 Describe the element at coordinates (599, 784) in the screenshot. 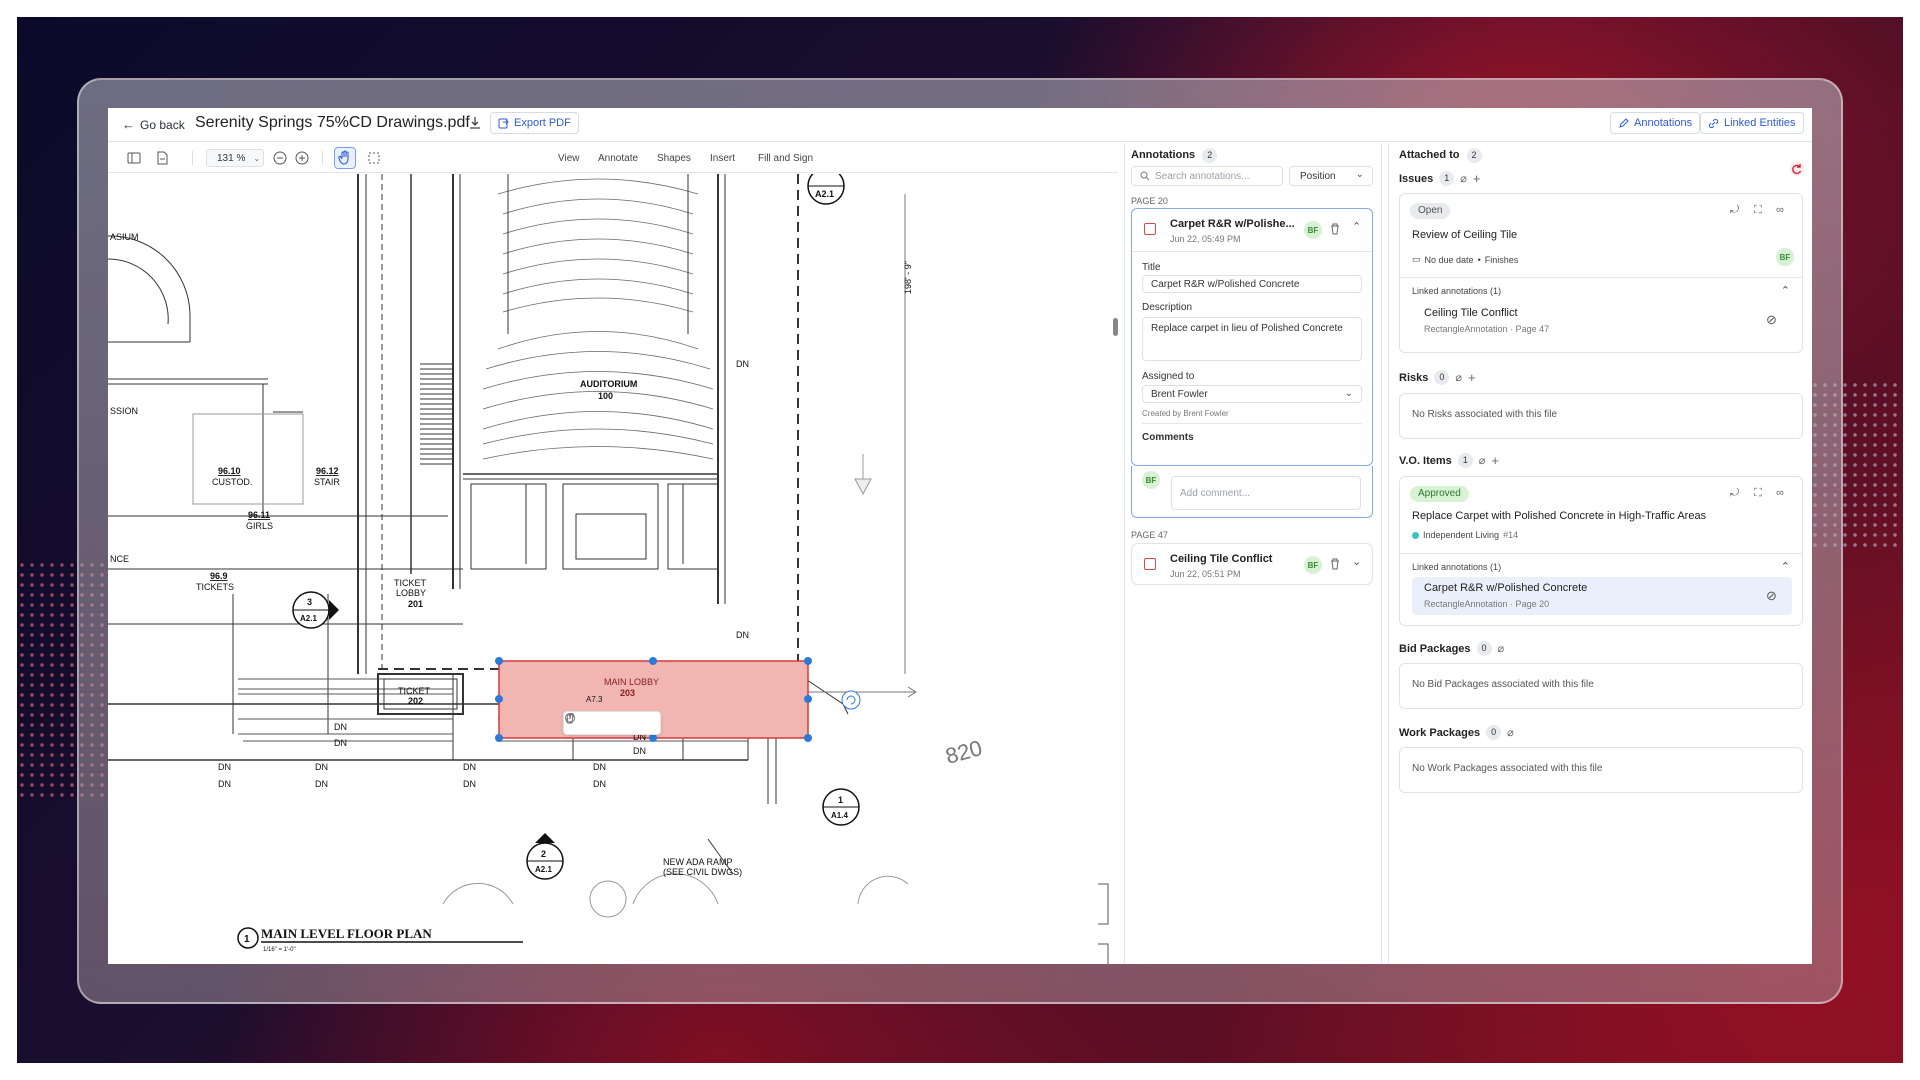

I see `label-dn-12: DN` at that location.